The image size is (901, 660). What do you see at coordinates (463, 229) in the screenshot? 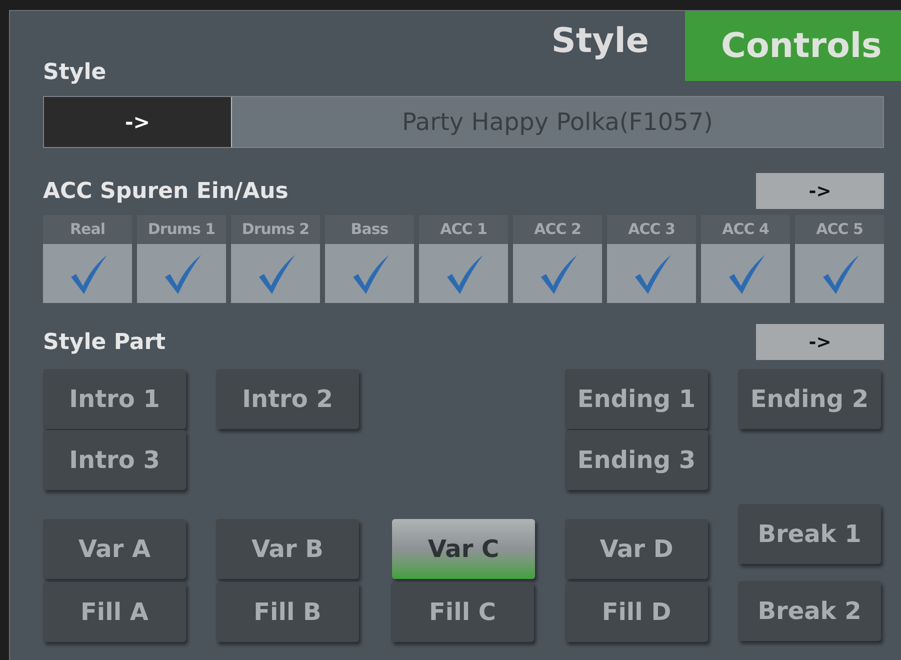
I see `track-label: ACC 1` at bounding box center [463, 229].